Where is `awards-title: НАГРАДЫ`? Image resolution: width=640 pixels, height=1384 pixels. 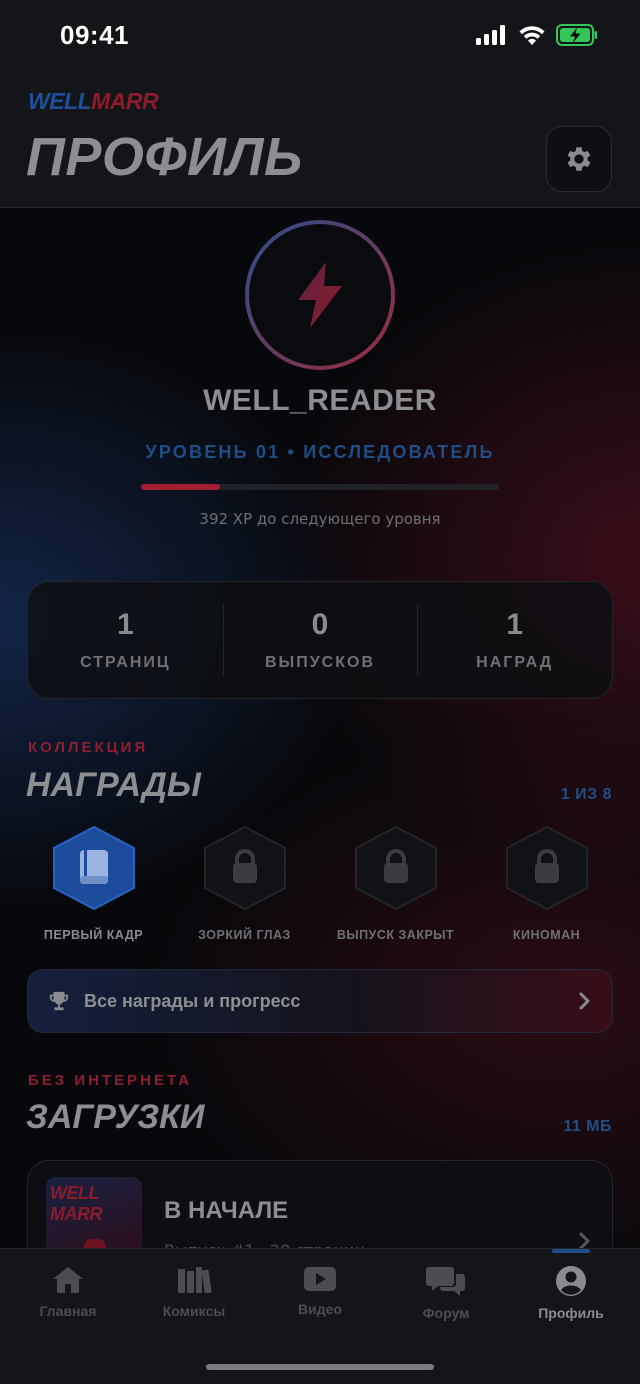 awards-title: НАГРАДЫ is located at coordinates (113, 785).